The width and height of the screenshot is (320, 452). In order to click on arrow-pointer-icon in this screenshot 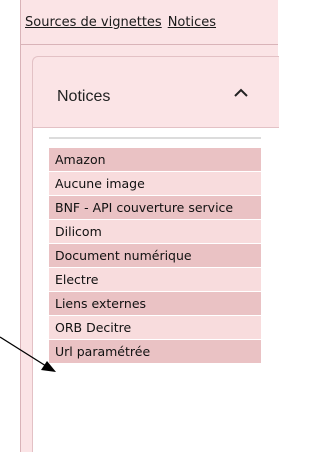, I will do `click(28, 354)`.